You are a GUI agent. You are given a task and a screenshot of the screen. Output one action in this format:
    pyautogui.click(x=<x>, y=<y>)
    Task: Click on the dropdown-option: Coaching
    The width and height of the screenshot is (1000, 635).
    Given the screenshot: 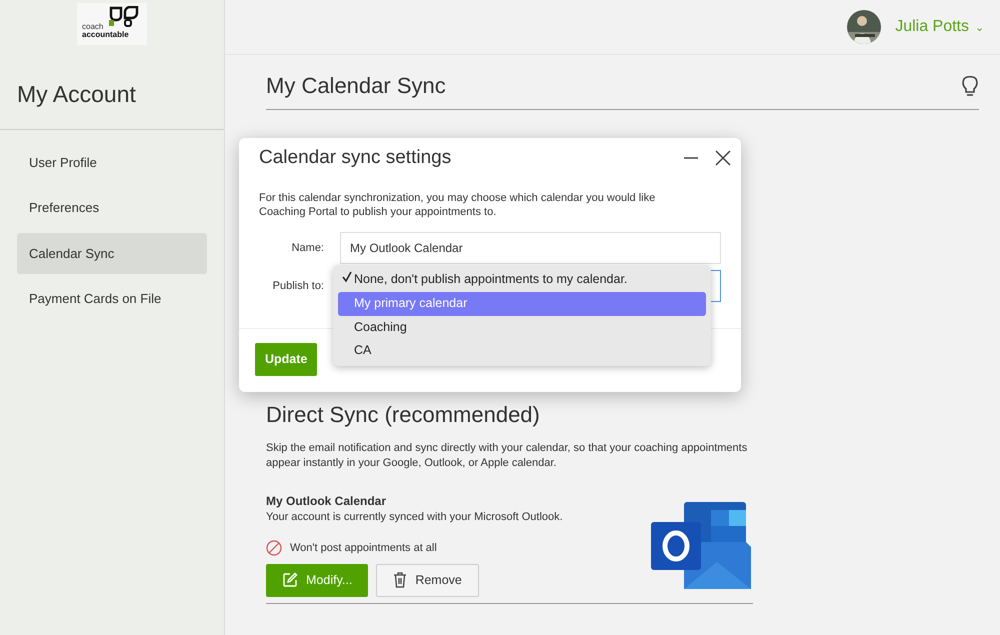 What is the action you would take?
    pyautogui.click(x=522, y=328)
    